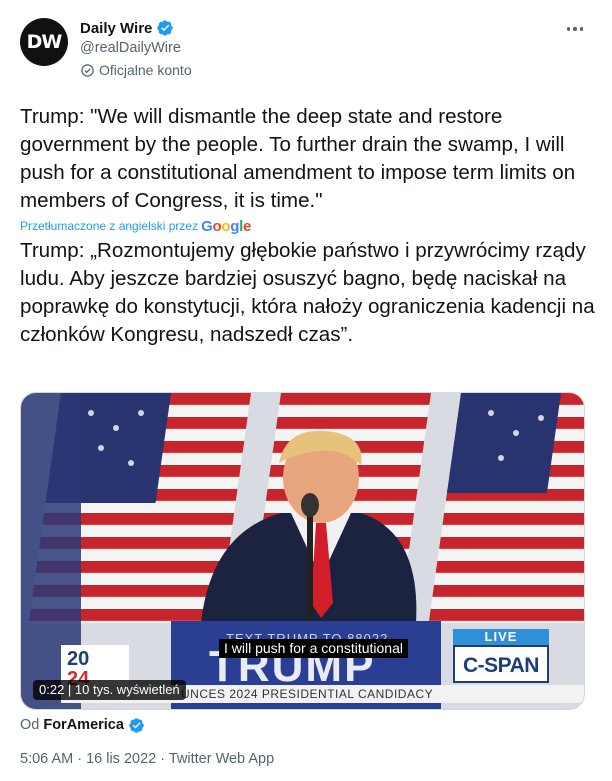  Describe the element at coordinates (116, 28) in the screenshot. I see `display-name: Daily Wire` at that location.